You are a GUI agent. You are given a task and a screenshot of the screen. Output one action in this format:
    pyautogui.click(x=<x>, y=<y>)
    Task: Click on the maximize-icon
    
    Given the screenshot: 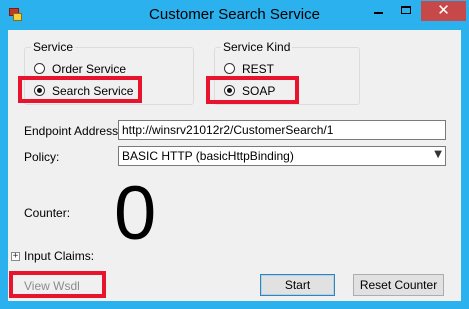 What is the action you would take?
    pyautogui.click(x=406, y=10)
    